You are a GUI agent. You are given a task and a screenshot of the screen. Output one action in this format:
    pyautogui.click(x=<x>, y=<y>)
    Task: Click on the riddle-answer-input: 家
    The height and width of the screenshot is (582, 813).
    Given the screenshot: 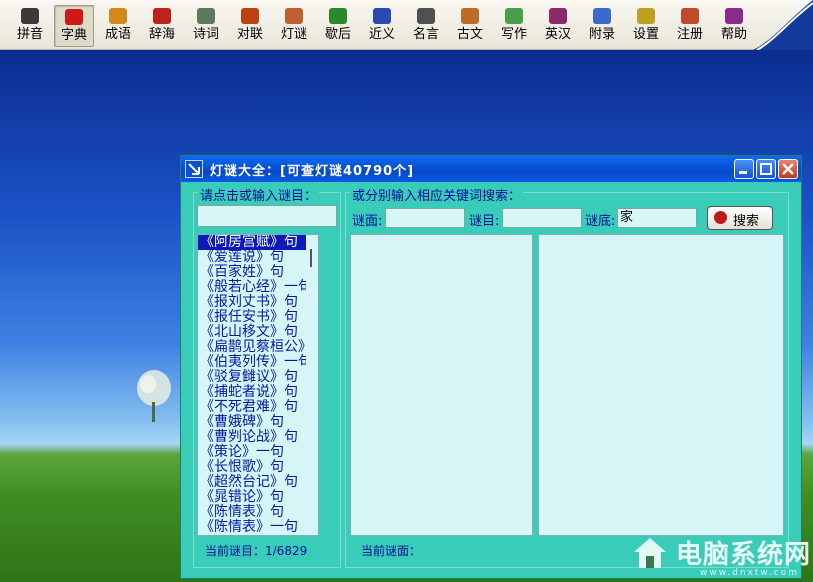 What is the action you would take?
    pyautogui.click(x=657, y=218)
    